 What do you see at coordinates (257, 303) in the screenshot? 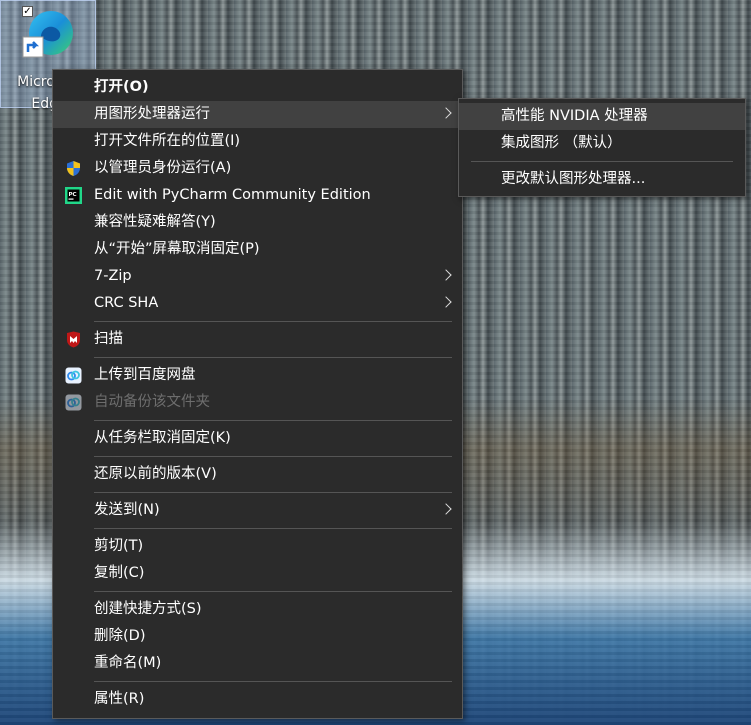
I see `menu-item-crc-sha: CRC SHA` at bounding box center [257, 303].